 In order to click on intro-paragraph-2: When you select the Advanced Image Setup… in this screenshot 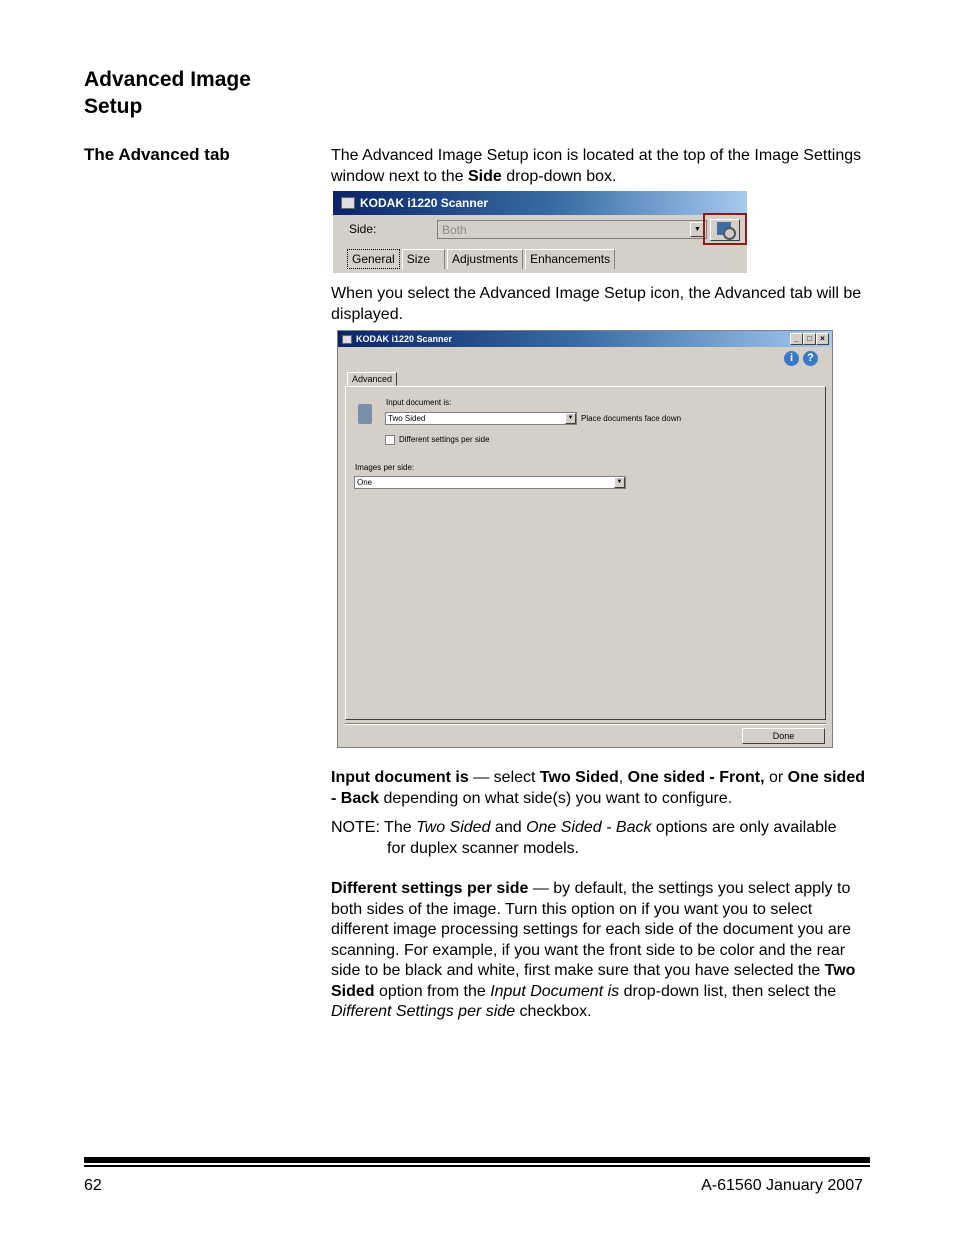, I will do `click(596, 304)`.